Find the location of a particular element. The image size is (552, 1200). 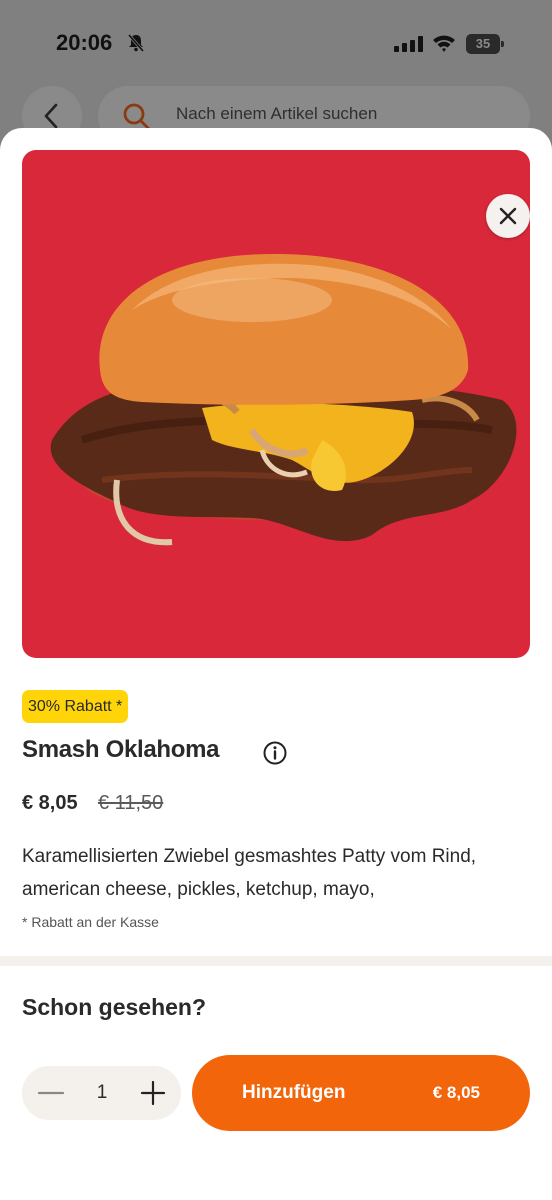

product-old-price: € 11,50 is located at coordinates (131, 803).